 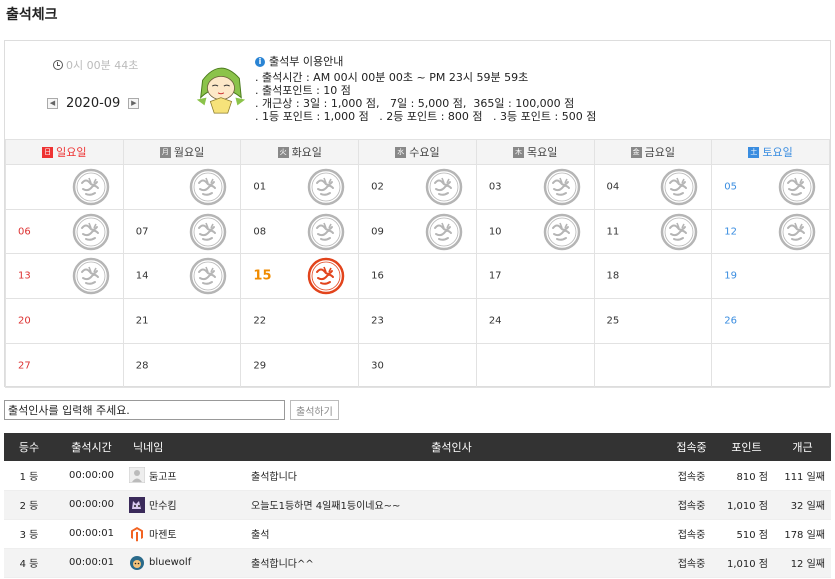 I want to click on day-number: 22, so click(x=260, y=321).